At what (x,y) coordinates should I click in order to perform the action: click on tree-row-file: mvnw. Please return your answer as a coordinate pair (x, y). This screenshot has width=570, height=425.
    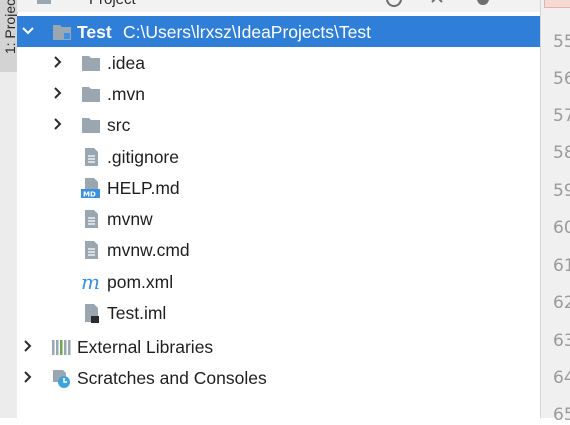
    Looking at the image, I should click on (278, 218).